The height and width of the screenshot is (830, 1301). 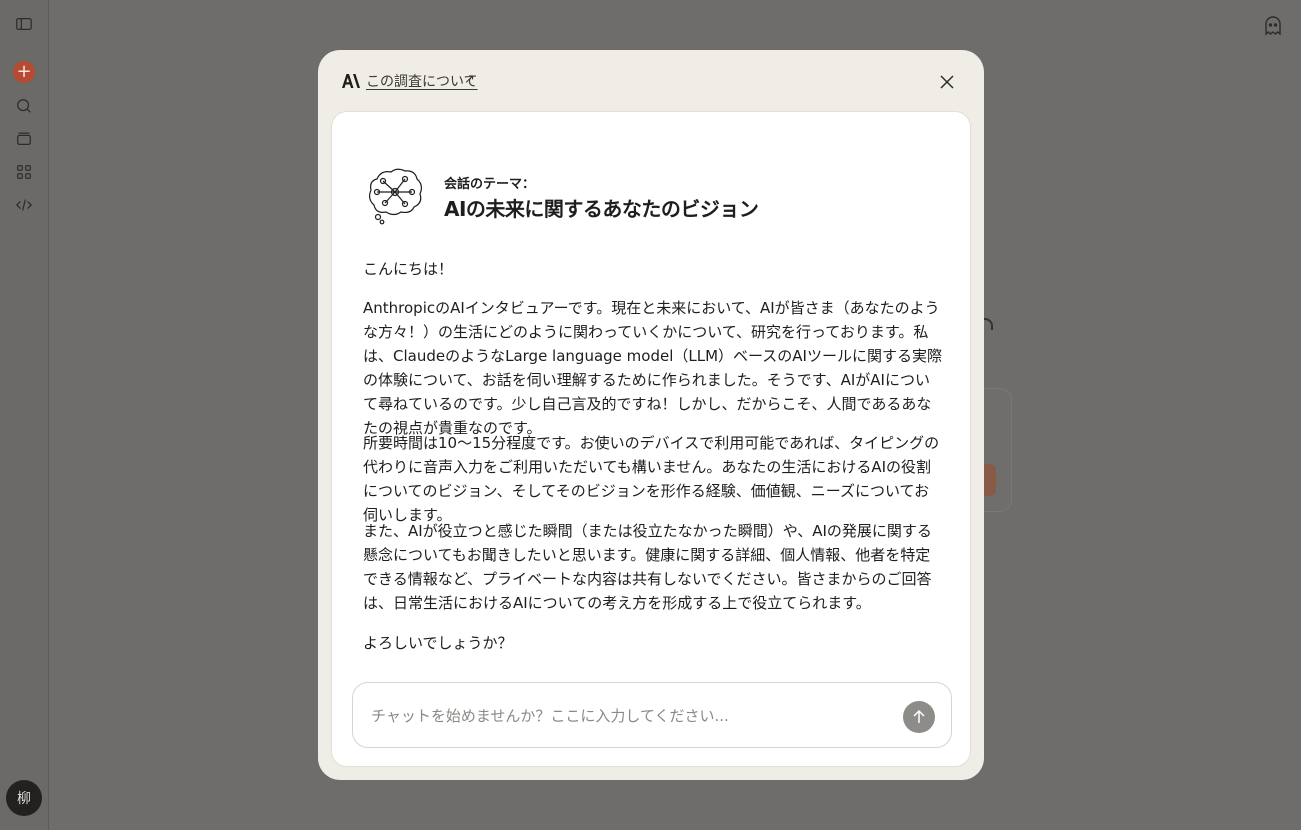 What do you see at coordinates (490, 184) in the screenshot?
I see `topic-label: 会話のテーマ：` at bounding box center [490, 184].